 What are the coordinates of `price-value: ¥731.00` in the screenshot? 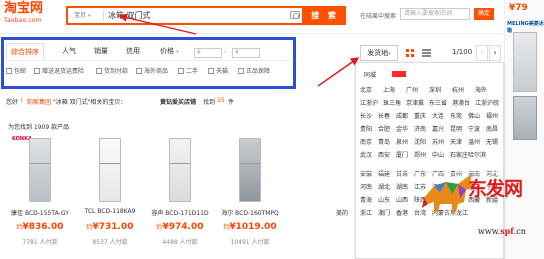 It's located at (113, 227).